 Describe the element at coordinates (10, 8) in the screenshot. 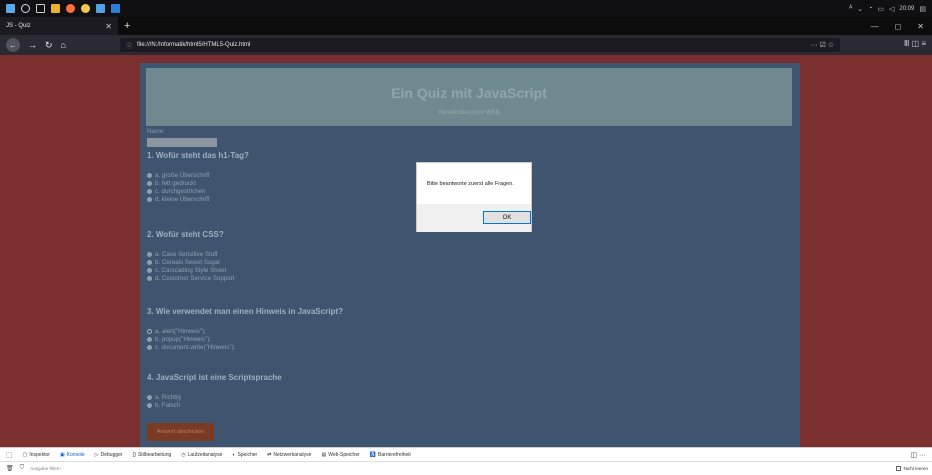

I see `windows-start-icon` at that location.